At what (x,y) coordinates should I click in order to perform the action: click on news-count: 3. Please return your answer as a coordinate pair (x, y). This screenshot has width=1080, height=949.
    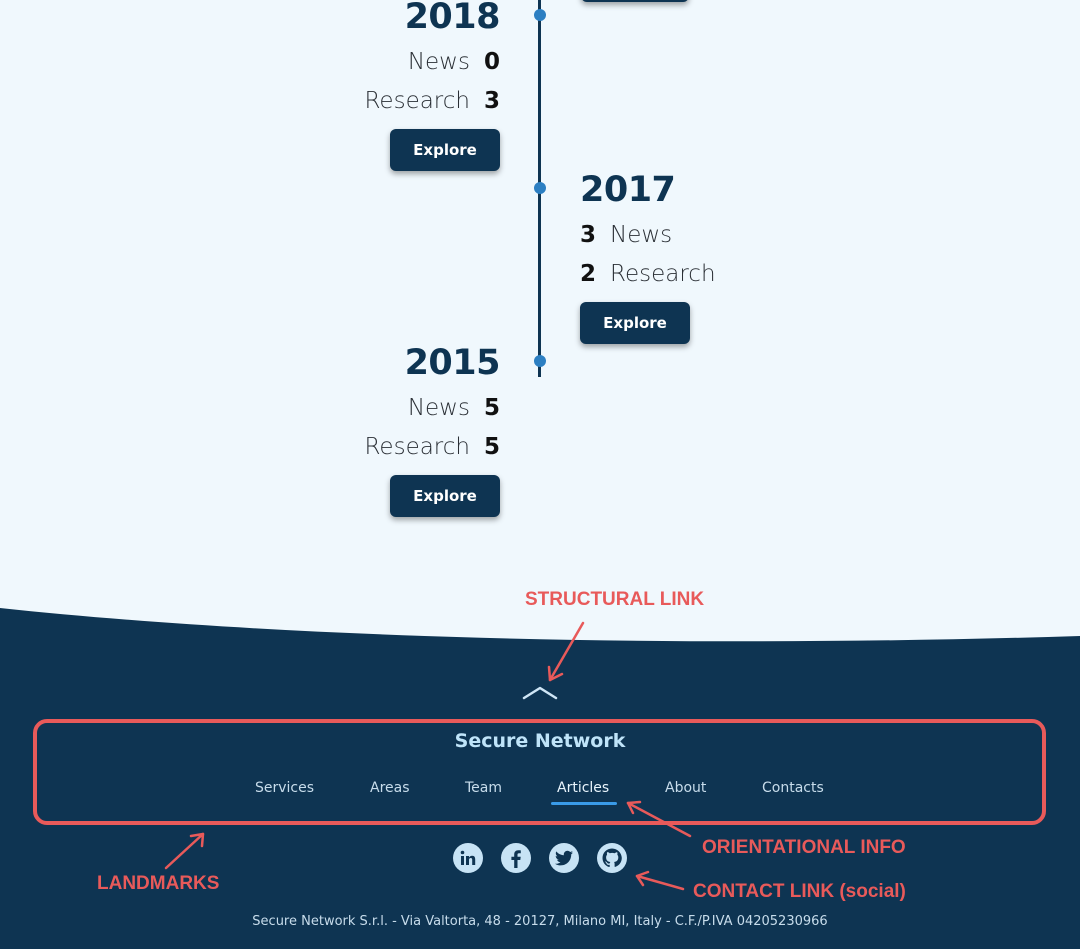
    Looking at the image, I should click on (588, 235).